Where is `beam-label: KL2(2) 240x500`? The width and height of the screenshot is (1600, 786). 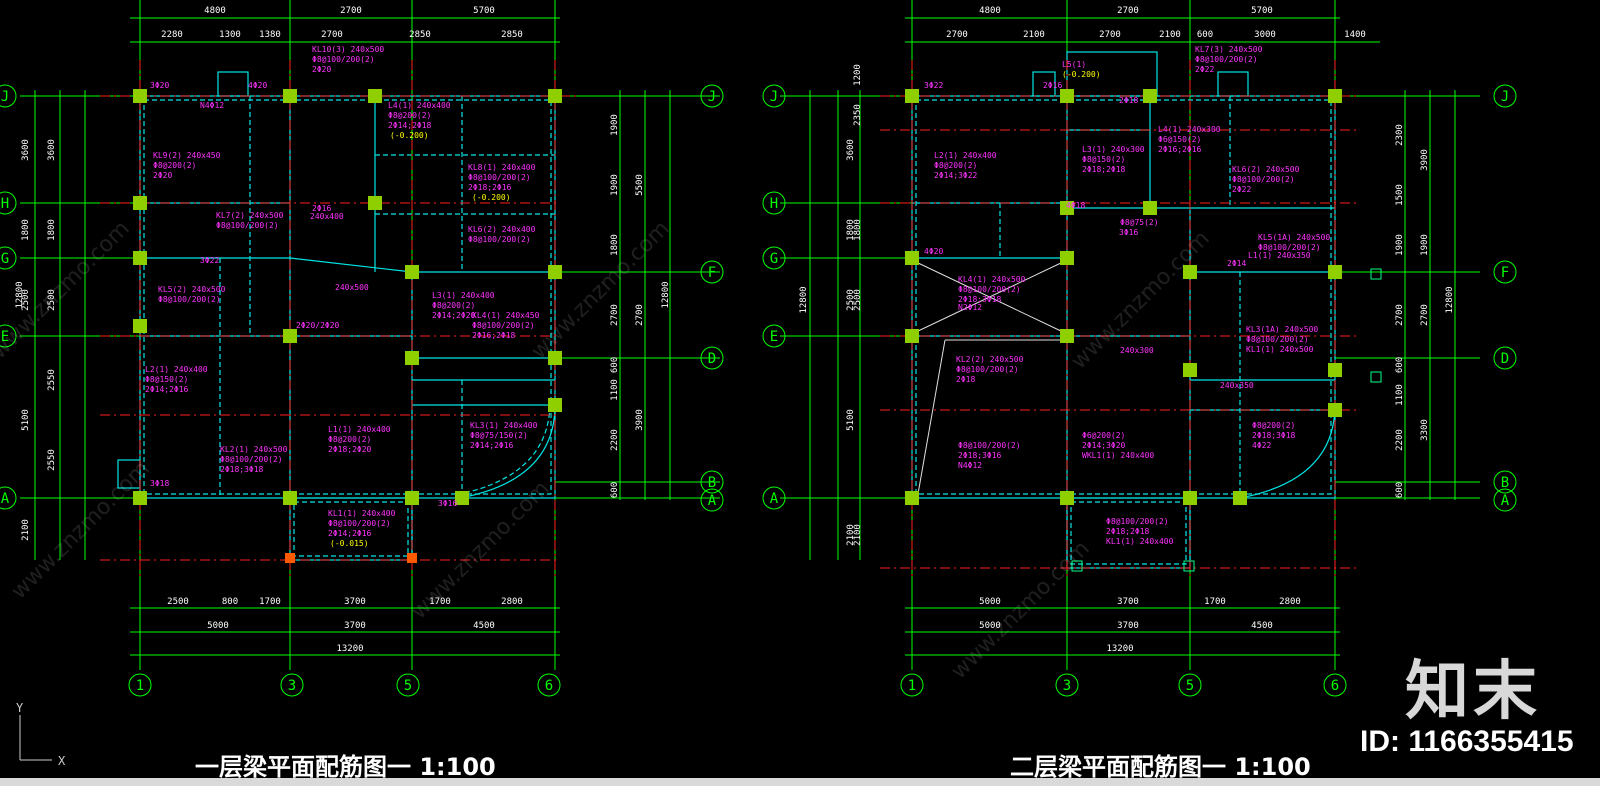
beam-label: KL2(2) 240x500 is located at coordinates (990, 359).